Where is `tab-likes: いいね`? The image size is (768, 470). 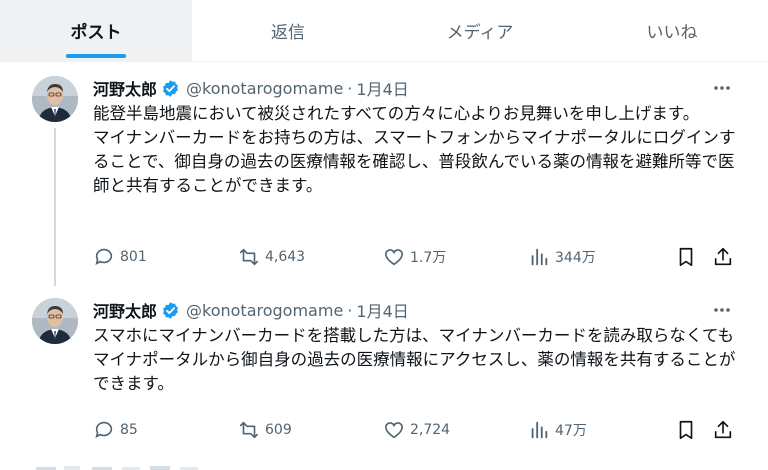
tab-likes: いいね is located at coordinates (672, 30).